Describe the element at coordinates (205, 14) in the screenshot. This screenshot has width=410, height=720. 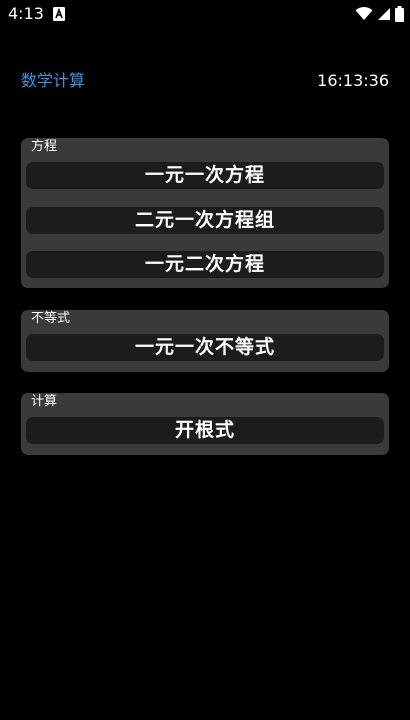
I see `status-bar: 4:13` at that location.